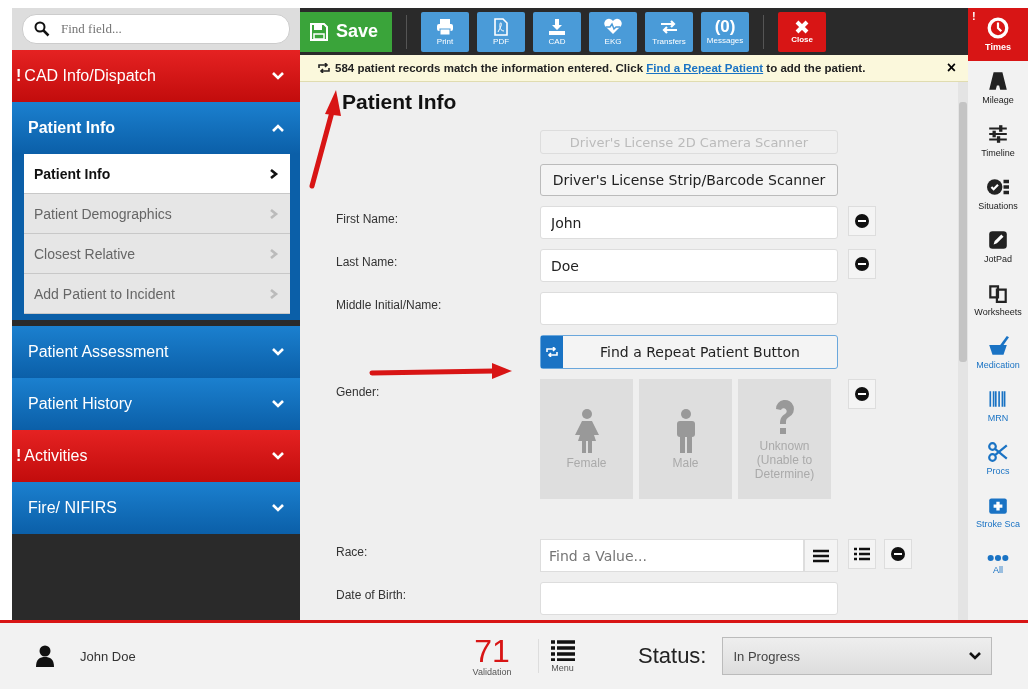 The image size is (1028, 689). I want to click on rail-button: Timeline, so click(998, 140).